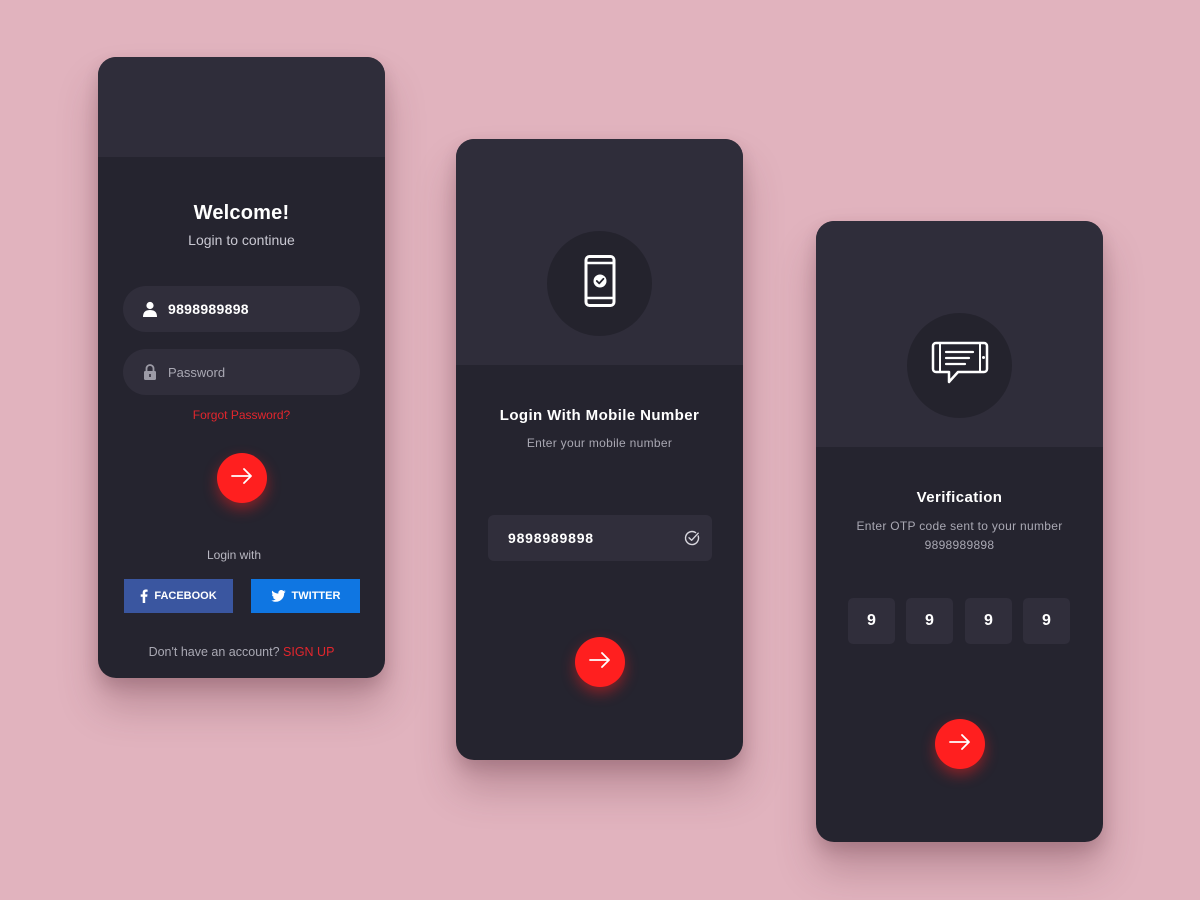 The height and width of the screenshot is (900, 1200). What do you see at coordinates (599, 443) in the screenshot?
I see `mobile-login-subtitle: Enter your mobile number` at bounding box center [599, 443].